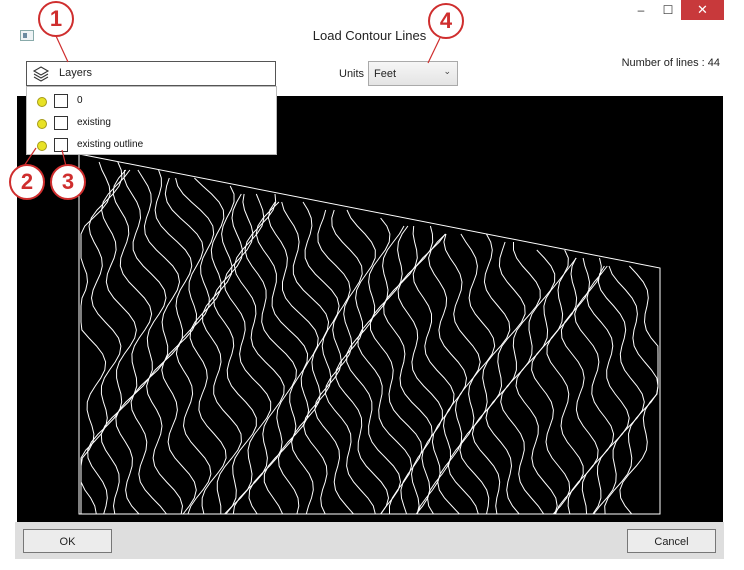 This screenshot has height=570, width=744. Describe the element at coordinates (413, 73) in the screenshot. I see `units-select: Feet ⌄` at that location.